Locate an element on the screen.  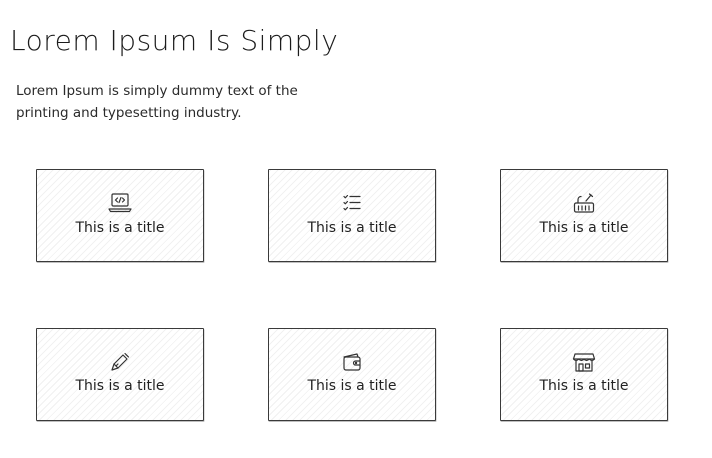
card-3: This is a title is located at coordinates (584, 215).